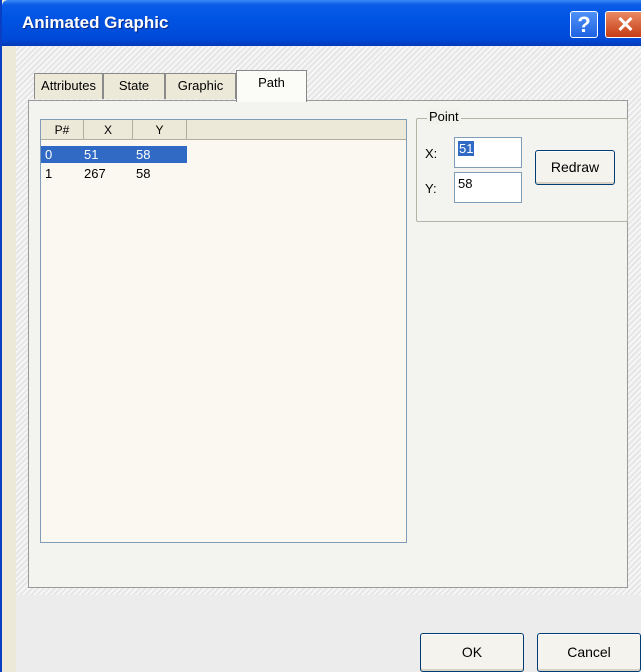  Describe the element at coordinates (271, 86) in the screenshot. I see `tab-path: Path` at that location.